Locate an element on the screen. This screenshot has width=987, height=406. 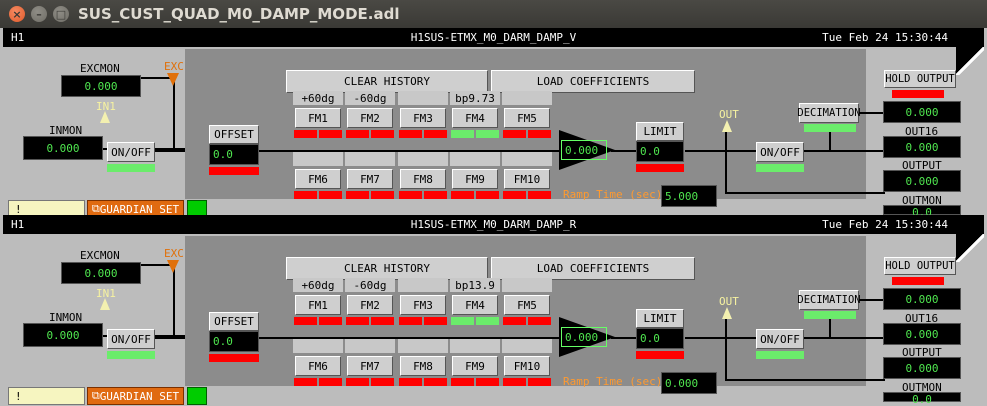
out16-readout: 0.000 is located at coordinates (922, 334).